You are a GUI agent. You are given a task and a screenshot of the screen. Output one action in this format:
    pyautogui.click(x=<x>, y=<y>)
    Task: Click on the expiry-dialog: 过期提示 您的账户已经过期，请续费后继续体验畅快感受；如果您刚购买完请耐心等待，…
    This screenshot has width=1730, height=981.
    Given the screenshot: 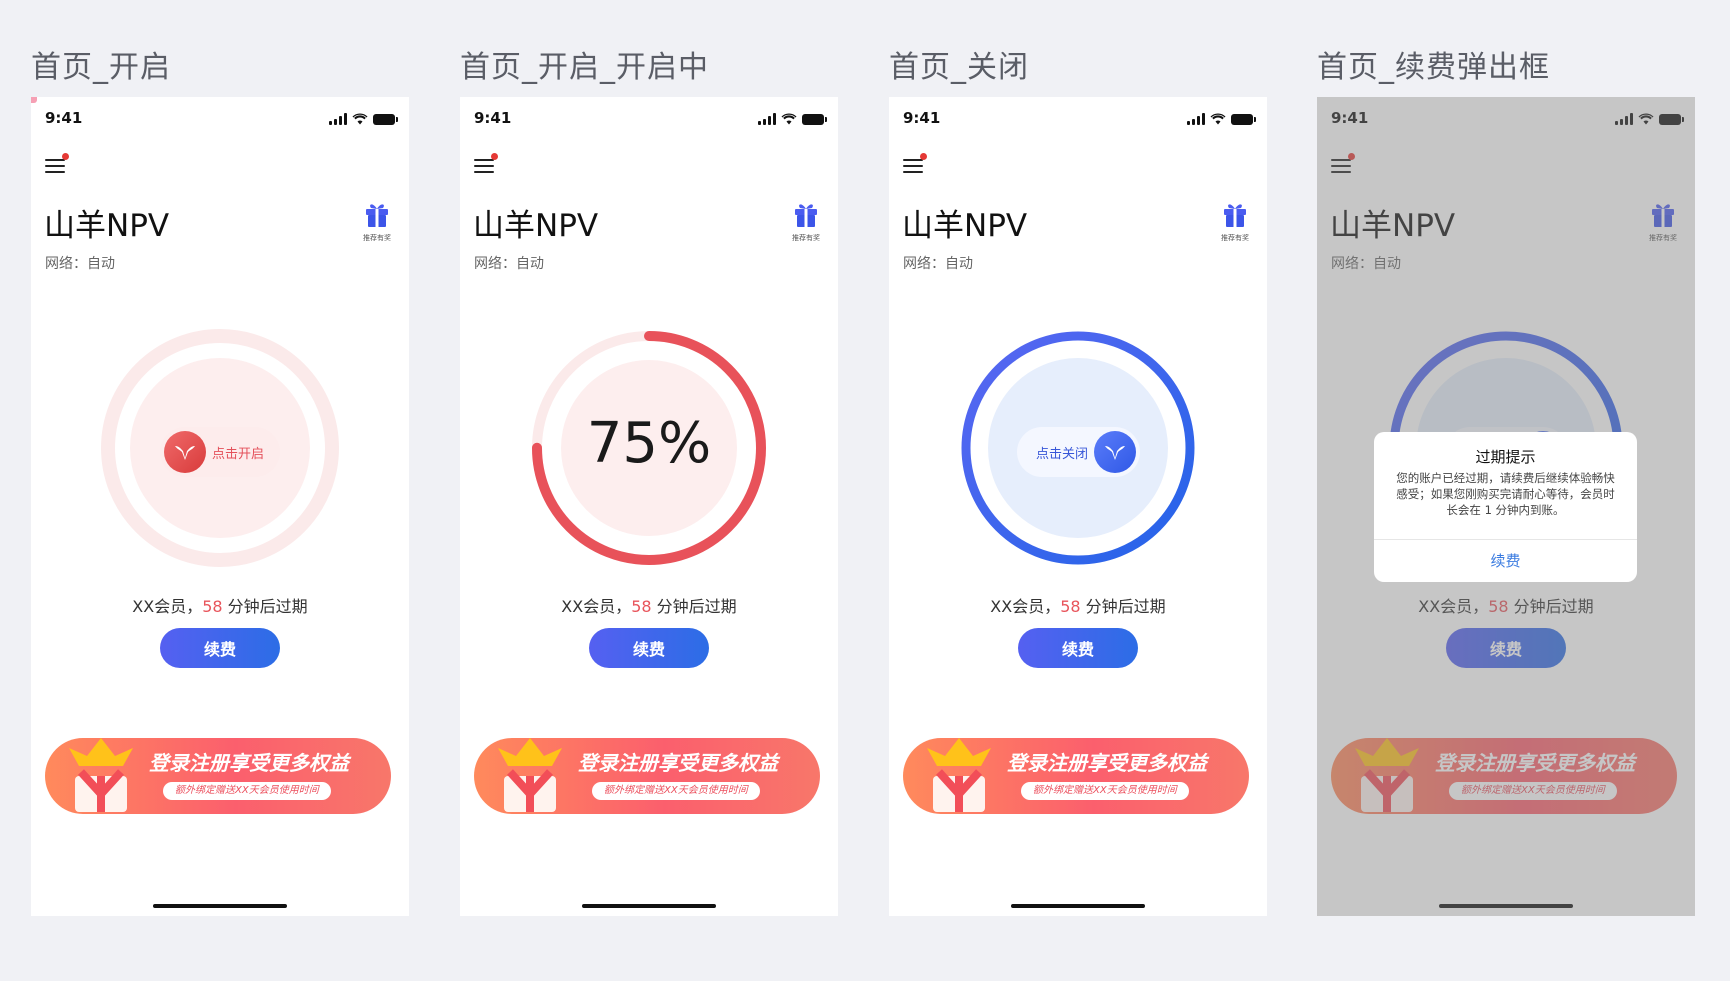 What is the action you would take?
    pyautogui.click(x=1505, y=507)
    